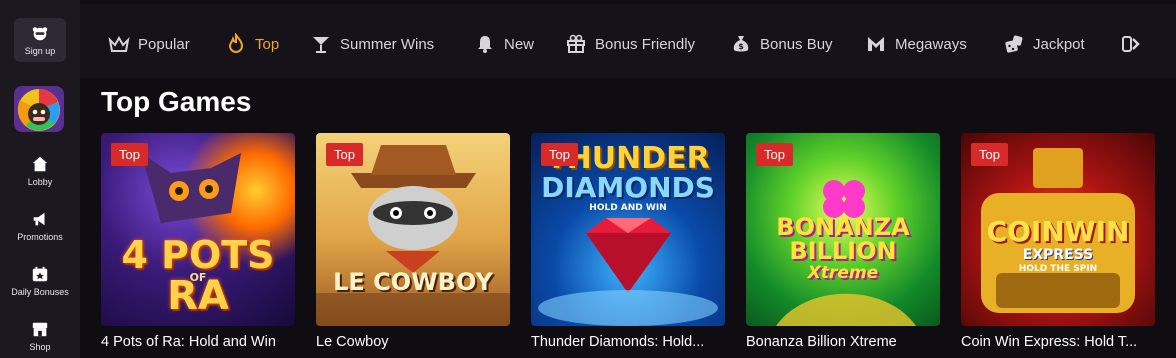 The height and width of the screenshot is (358, 1176). Describe the element at coordinates (40, 329) in the screenshot. I see `shop-icon` at that location.